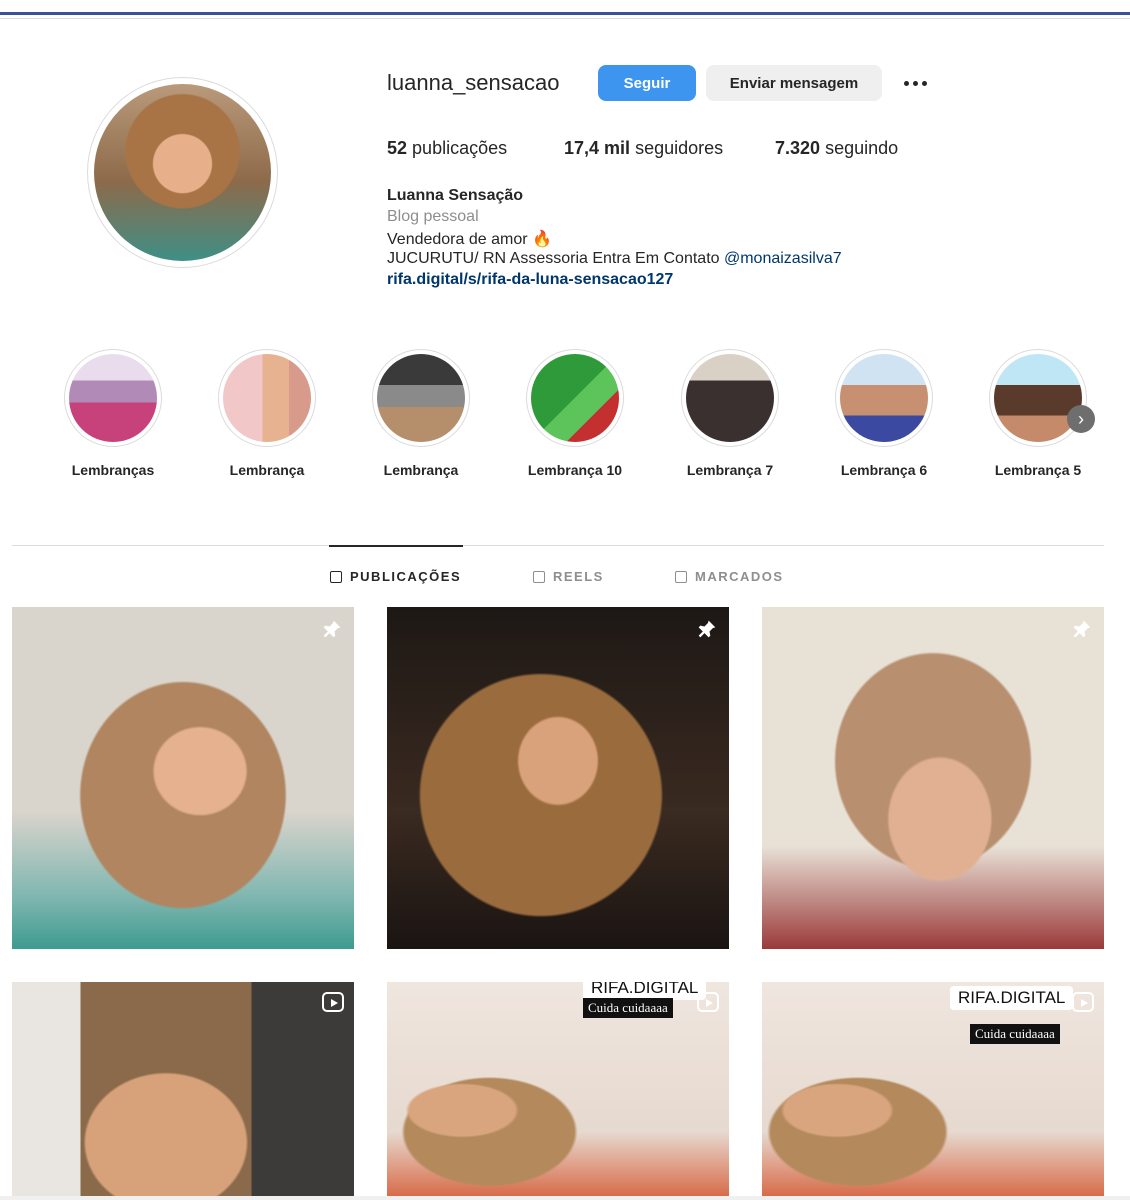 The height and width of the screenshot is (1200, 1130). What do you see at coordinates (558, 545) in the screenshot?
I see `section-divider` at bounding box center [558, 545].